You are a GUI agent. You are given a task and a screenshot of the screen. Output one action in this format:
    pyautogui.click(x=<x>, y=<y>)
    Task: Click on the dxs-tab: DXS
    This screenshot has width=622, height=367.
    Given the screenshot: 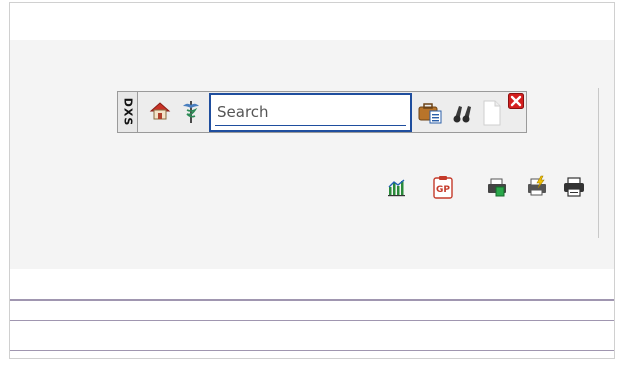 What is the action you would take?
    pyautogui.click(x=128, y=112)
    